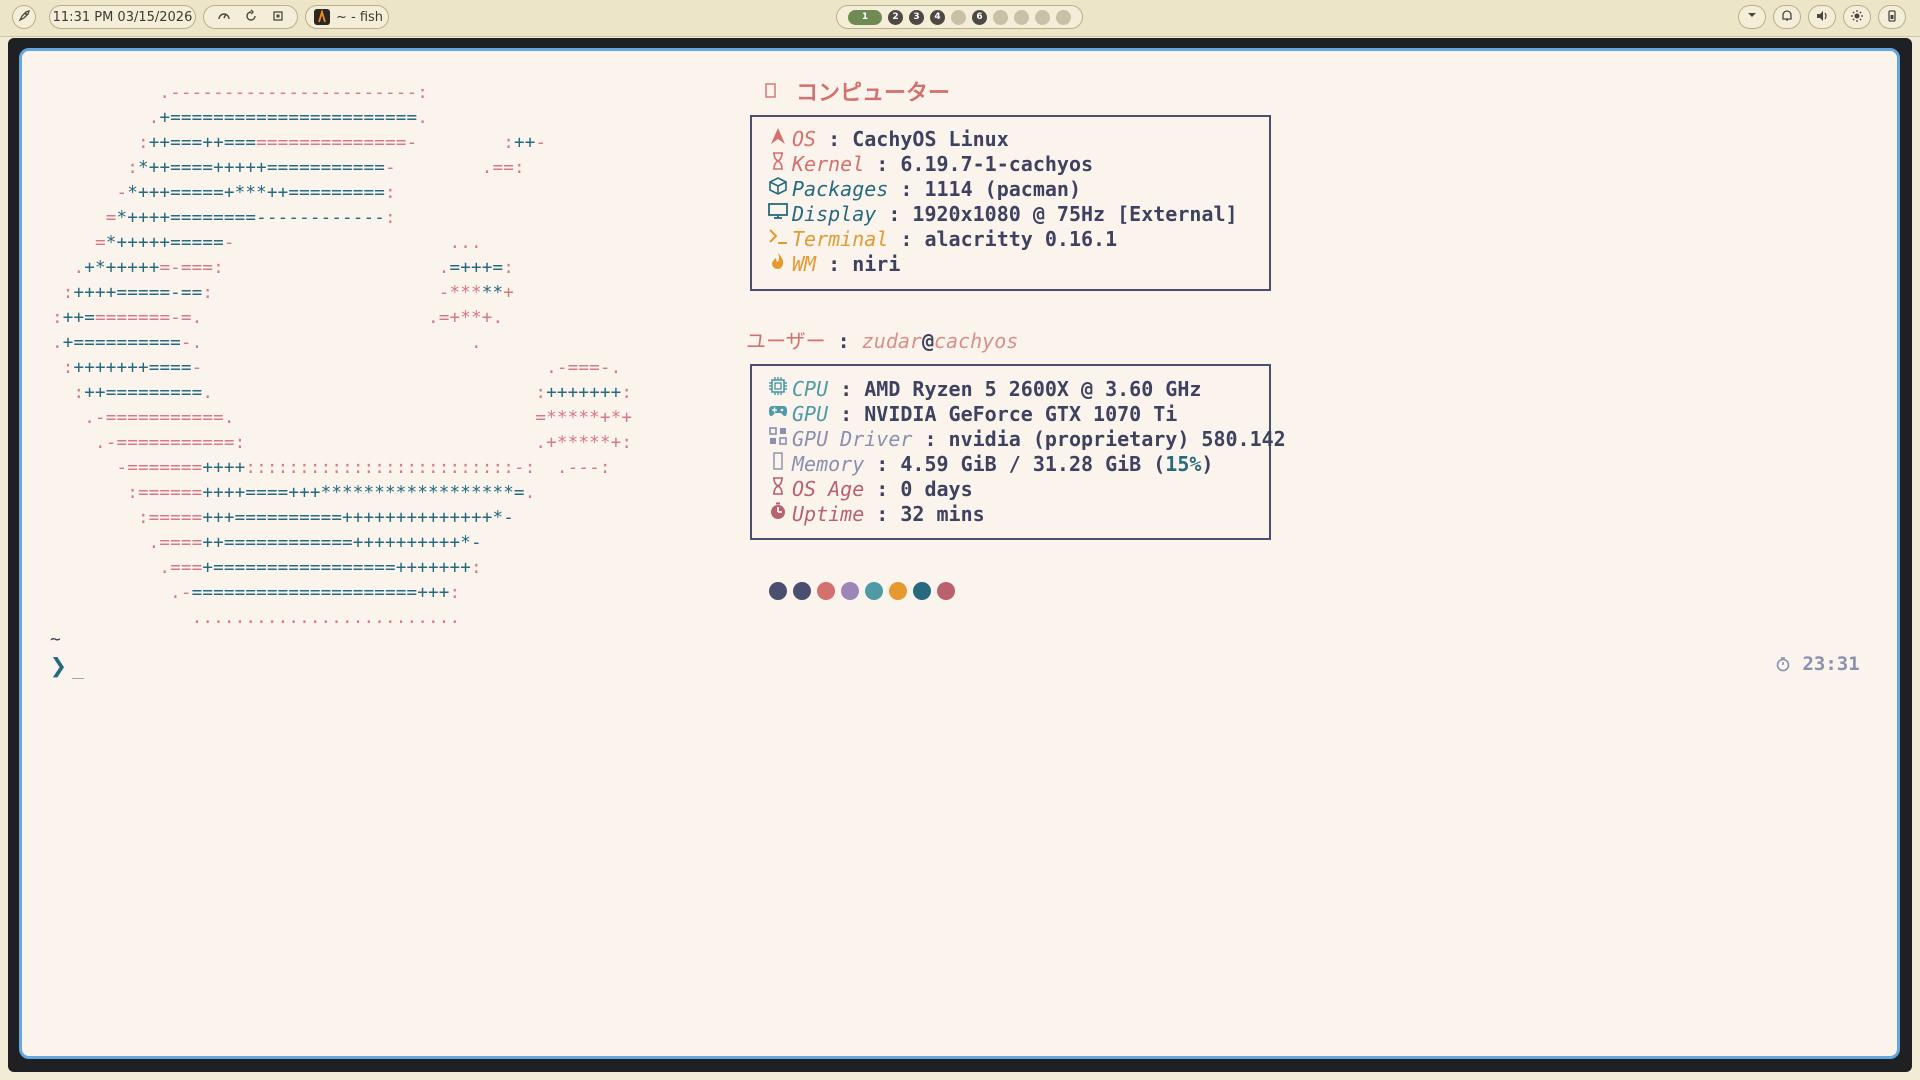 The height and width of the screenshot is (1080, 1920). I want to click on info-label: Terminal, so click(840, 239).